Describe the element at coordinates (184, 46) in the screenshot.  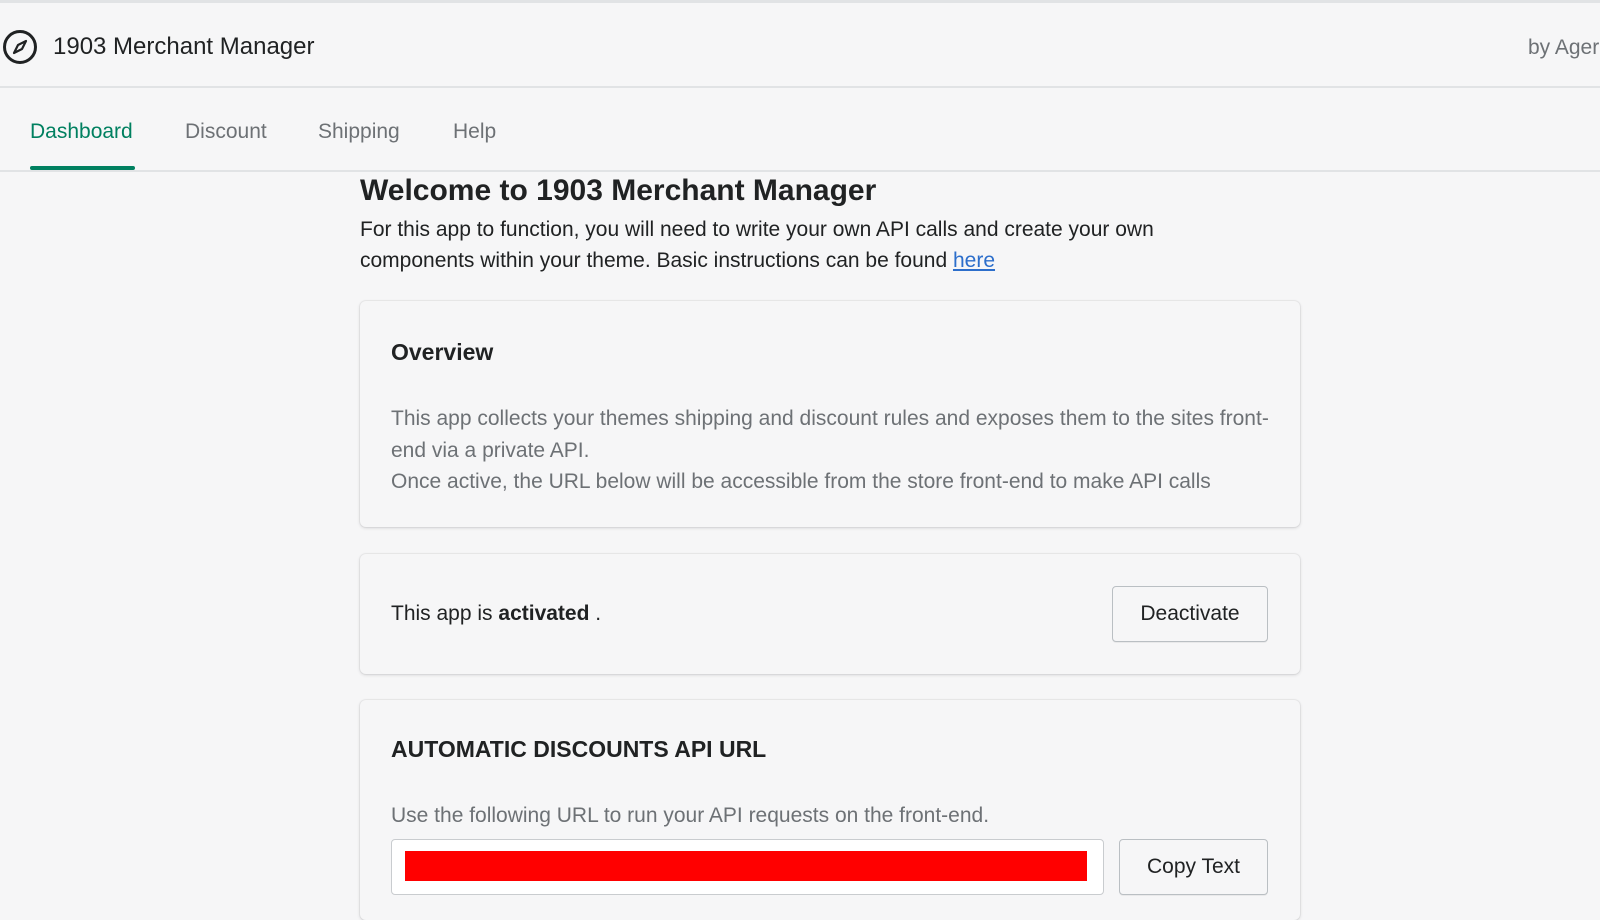
I see `app-title: 1903 Merchant Manager` at that location.